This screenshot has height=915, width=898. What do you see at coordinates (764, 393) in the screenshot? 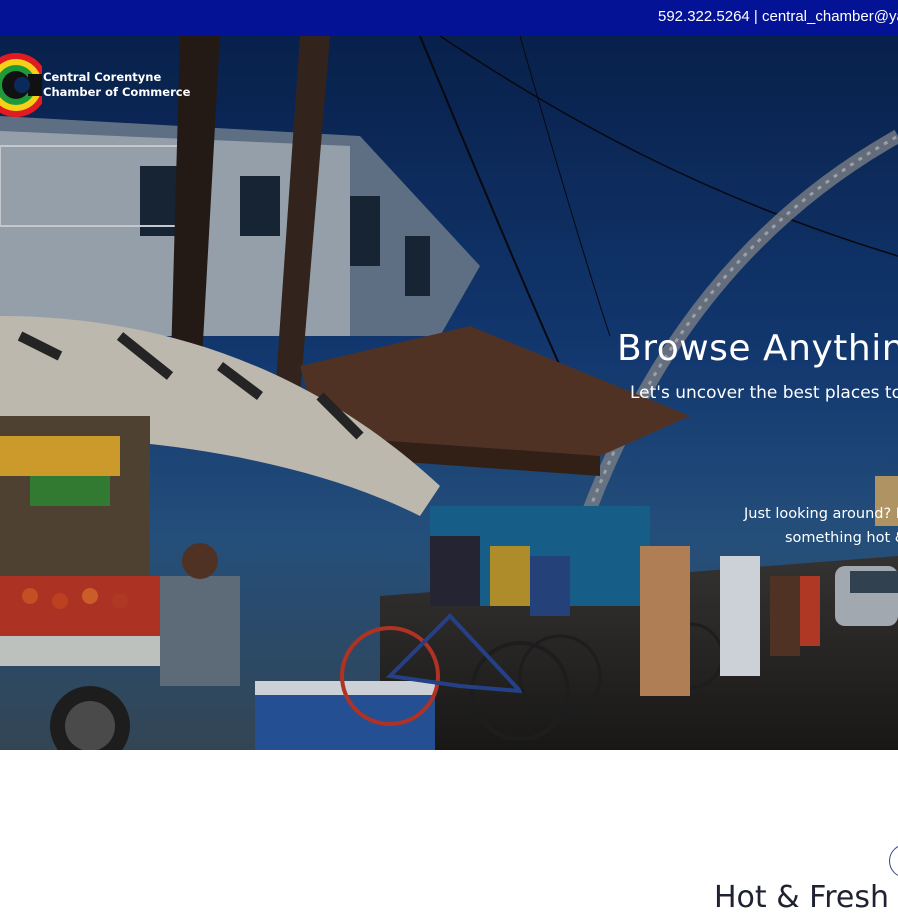
I see `hero-subtitle: Let's uncover the best places to e` at bounding box center [764, 393].